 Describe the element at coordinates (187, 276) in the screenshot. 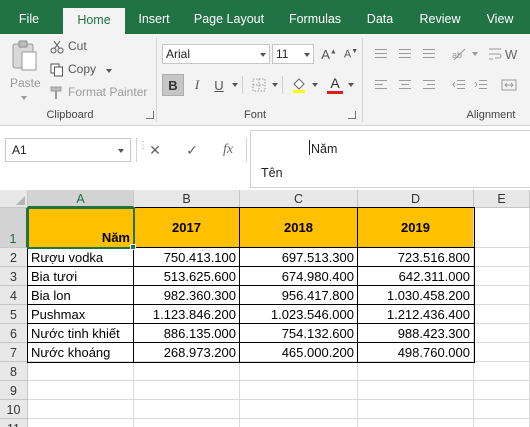

I see `table-row-value-cell: 513.625.600` at that location.